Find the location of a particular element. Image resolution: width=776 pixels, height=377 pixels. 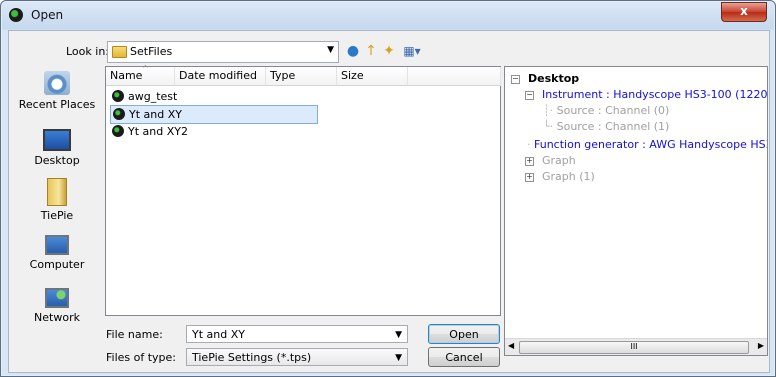

place-computer: Computer is located at coordinates (57, 251).